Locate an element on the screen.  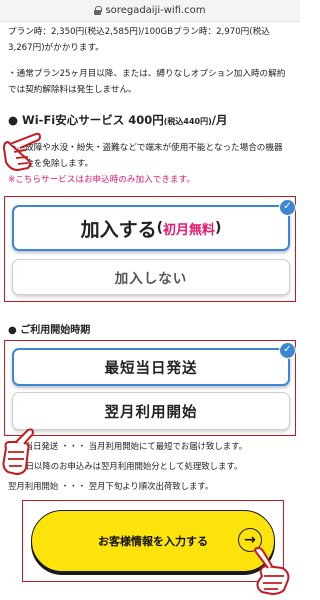
heading-tax: (税込440円) is located at coordinates (187, 121).